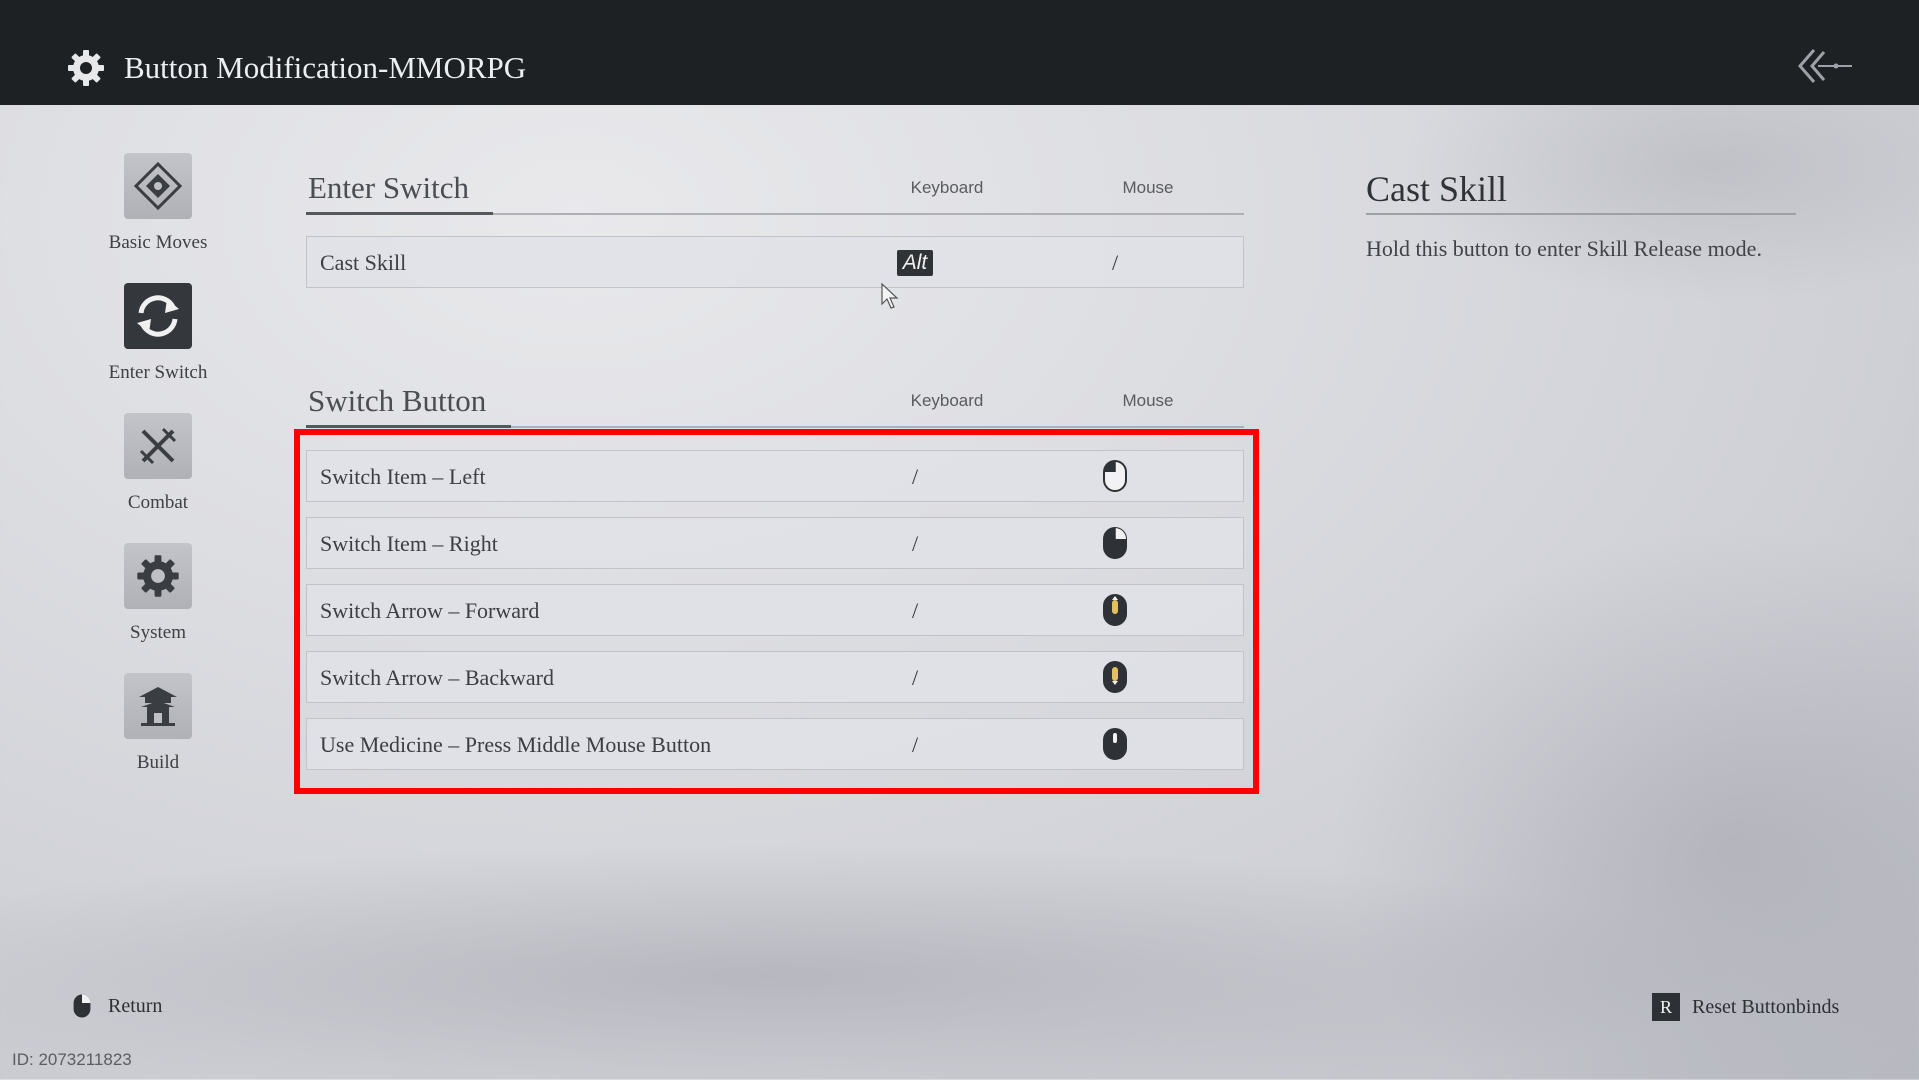 This screenshot has width=1919, height=1080. I want to click on keybind-row-switch-arrow-forward: Switch Arrow – Forward /, so click(775, 610).